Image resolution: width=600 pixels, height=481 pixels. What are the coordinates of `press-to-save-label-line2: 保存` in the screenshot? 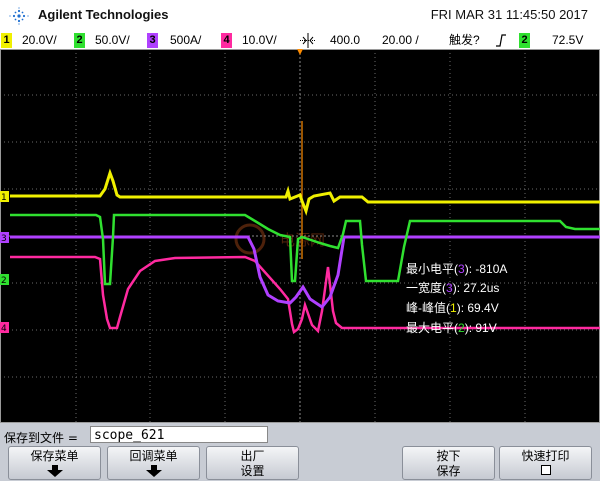 It's located at (448, 471).